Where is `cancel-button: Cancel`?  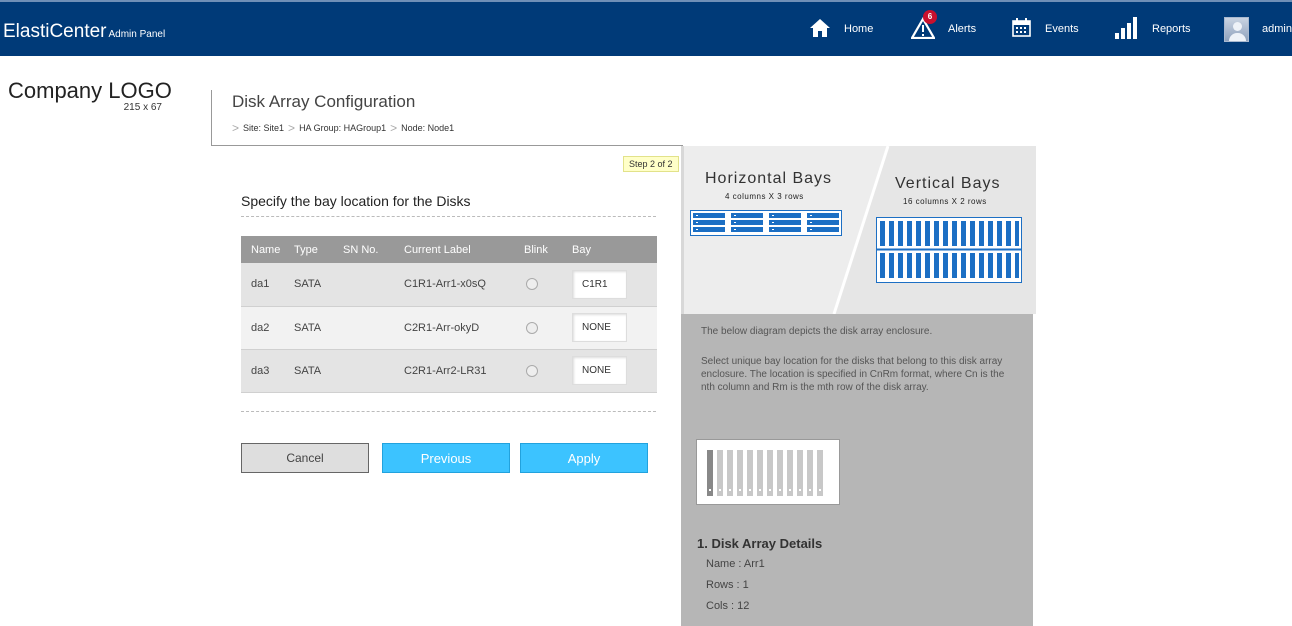
cancel-button: Cancel is located at coordinates (305, 458).